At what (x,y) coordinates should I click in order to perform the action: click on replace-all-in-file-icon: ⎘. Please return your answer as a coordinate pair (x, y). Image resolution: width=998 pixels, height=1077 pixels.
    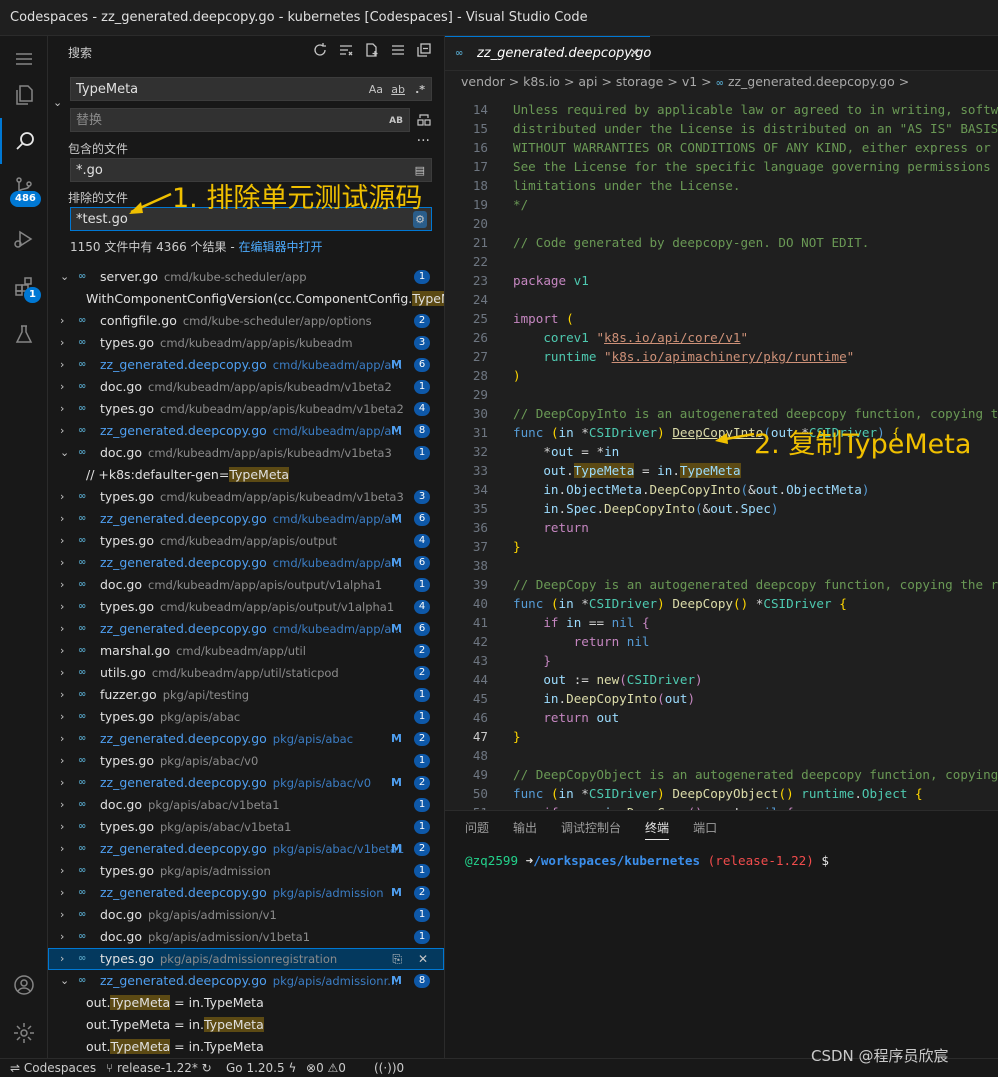
    Looking at the image, I should click on (397, 959).